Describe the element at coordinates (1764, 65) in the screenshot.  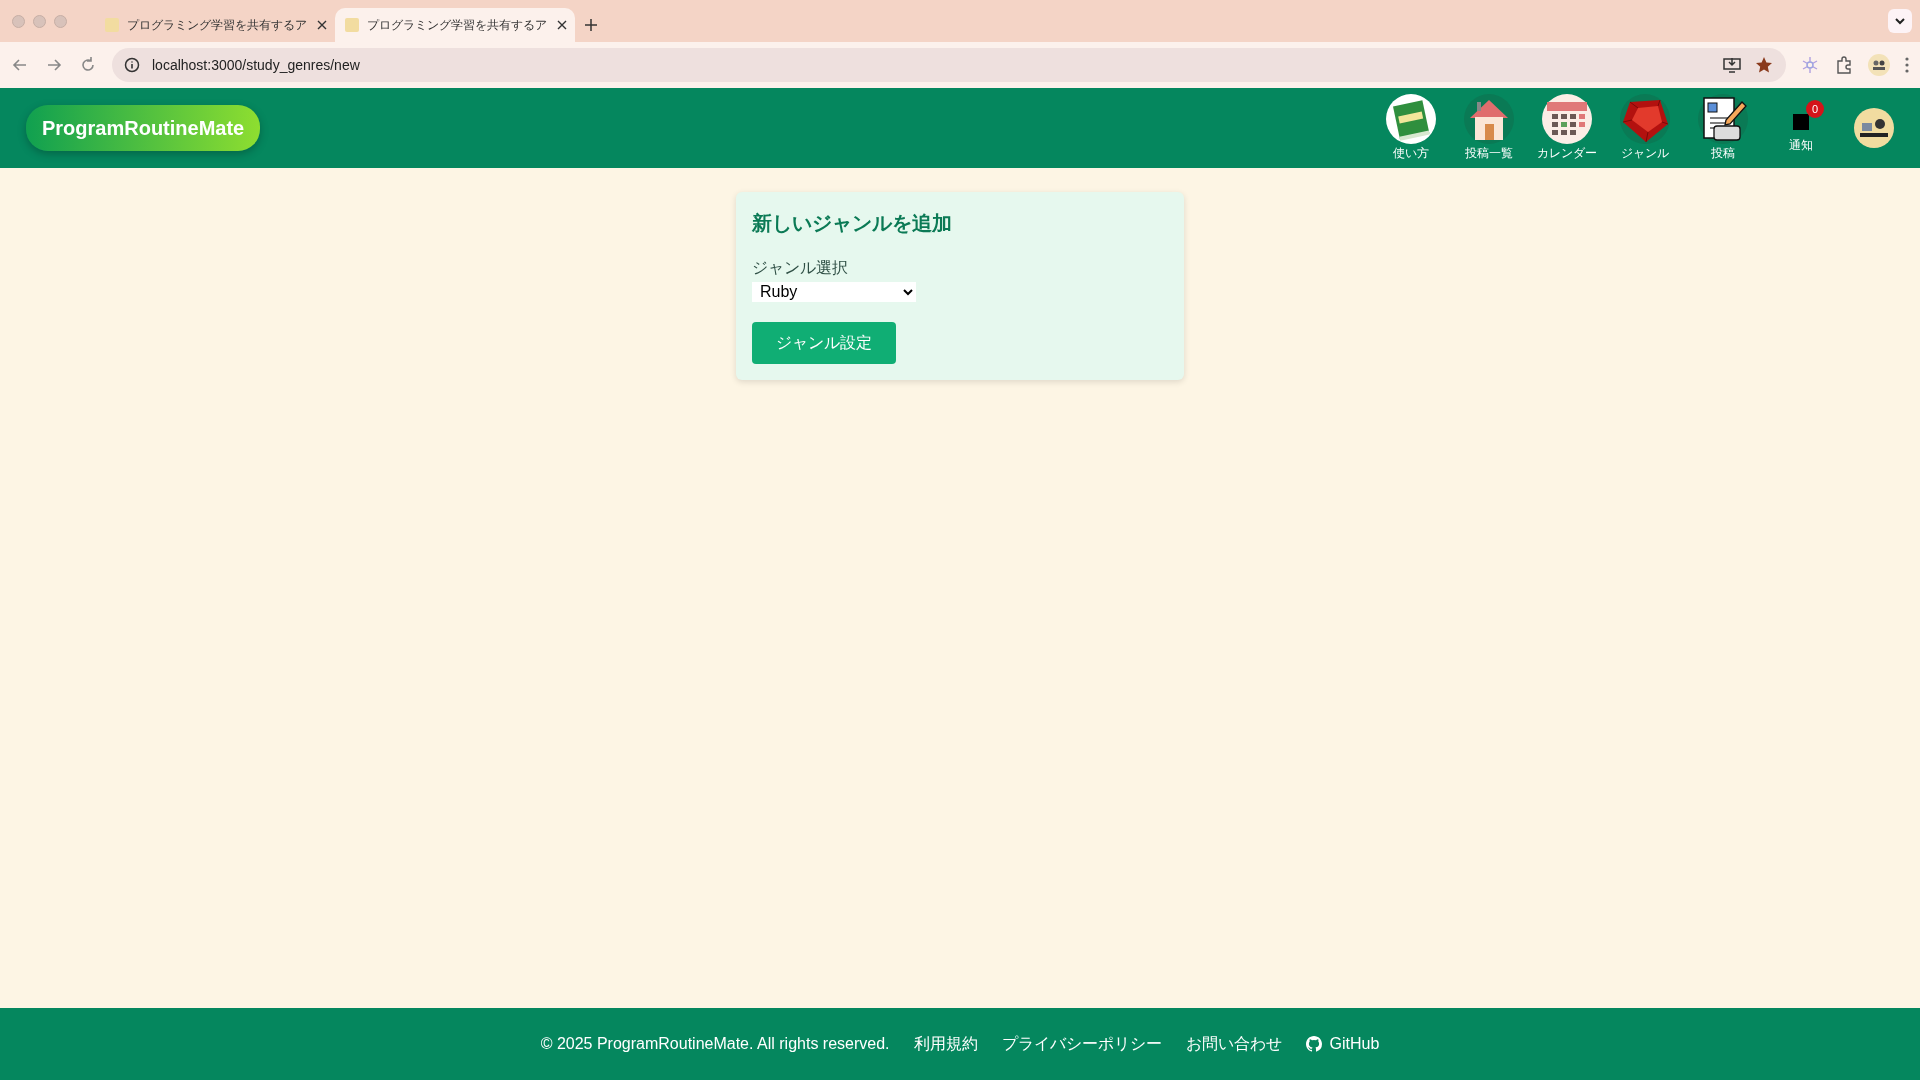
I see `star-icon` at that location.